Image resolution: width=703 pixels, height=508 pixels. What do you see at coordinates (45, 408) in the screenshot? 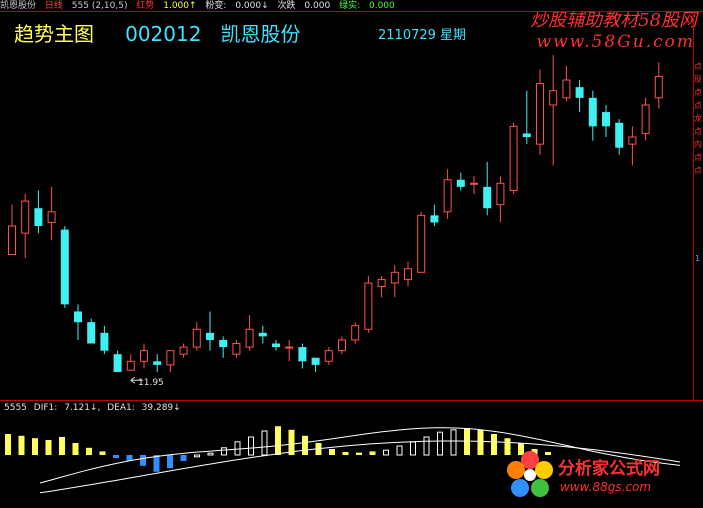
I see `dif-label: DIF1:` at bounding box center [45, 408].